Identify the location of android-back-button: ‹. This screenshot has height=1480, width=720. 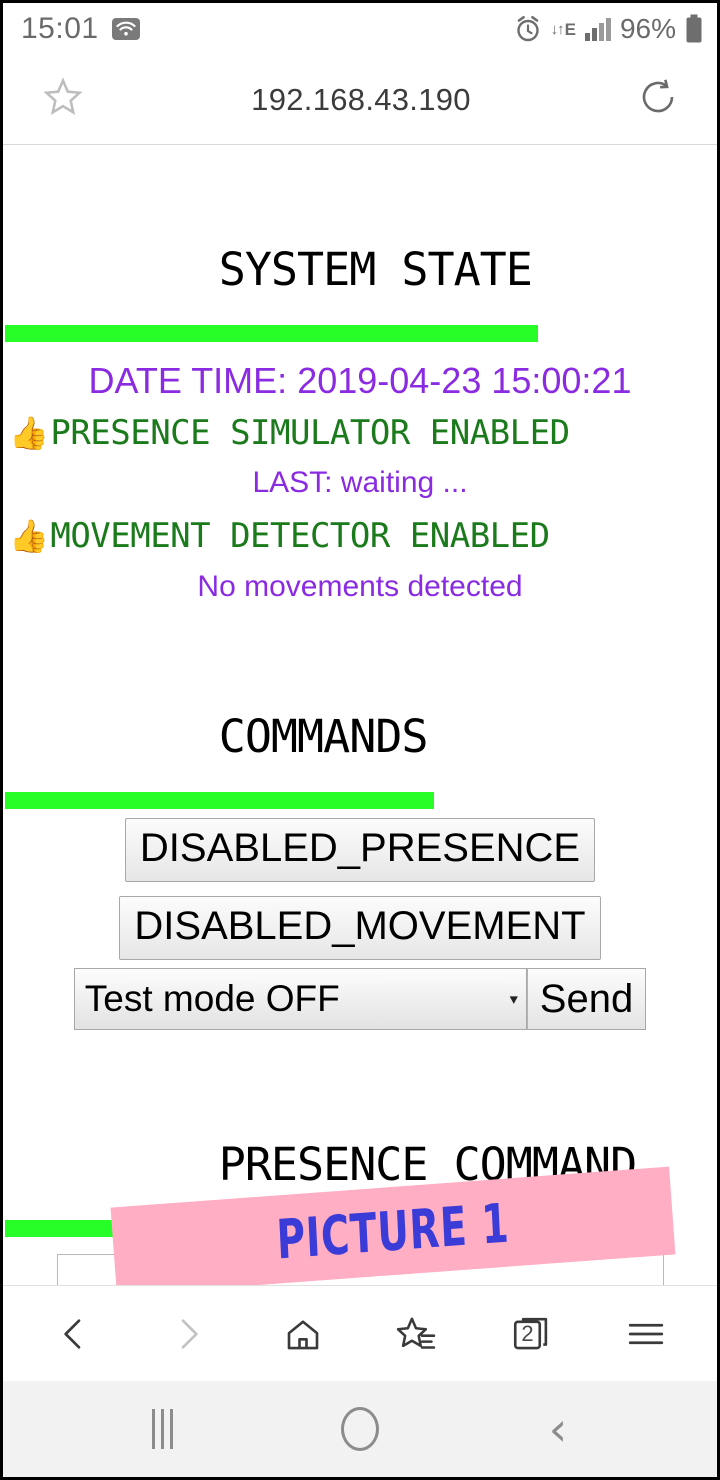
(558, 1429).